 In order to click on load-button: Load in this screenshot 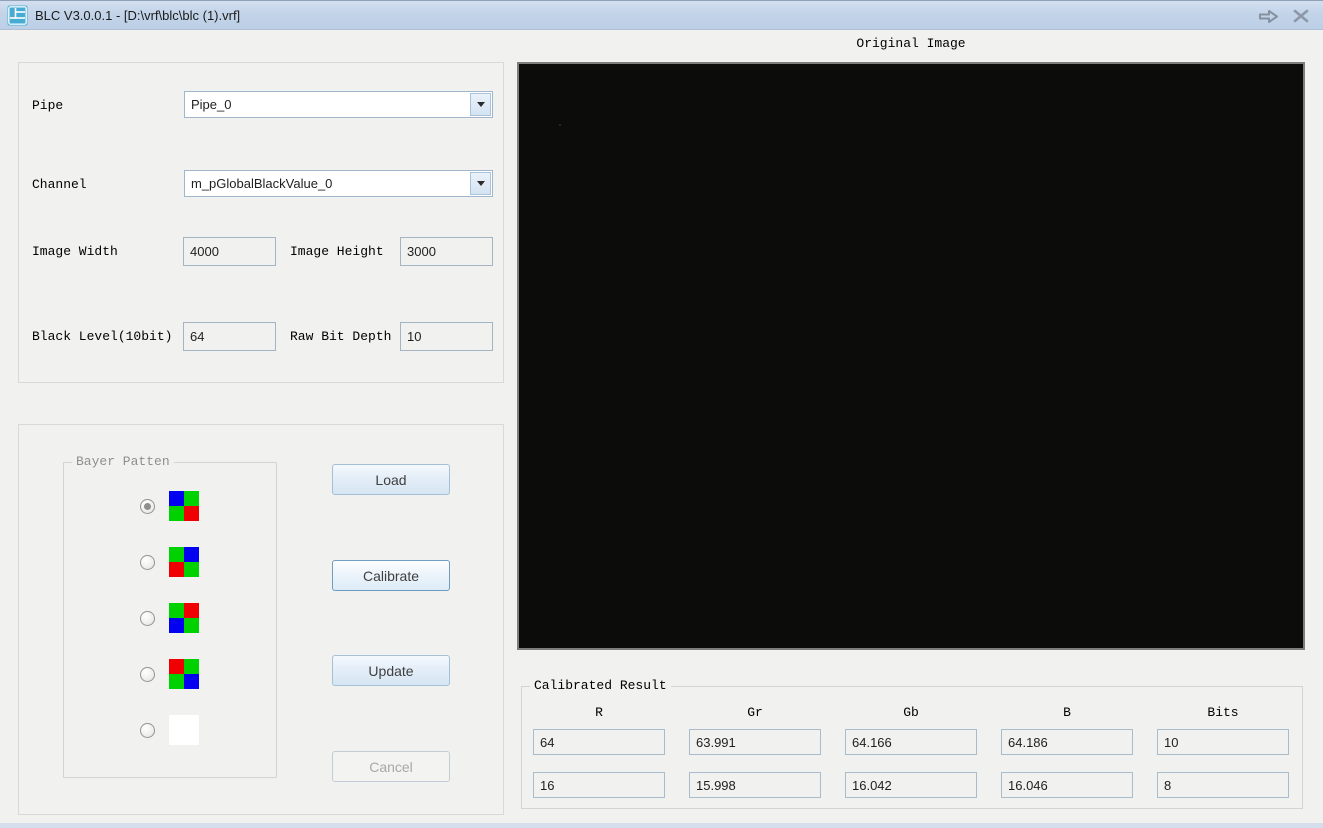, I will do `click(391, 479)`.